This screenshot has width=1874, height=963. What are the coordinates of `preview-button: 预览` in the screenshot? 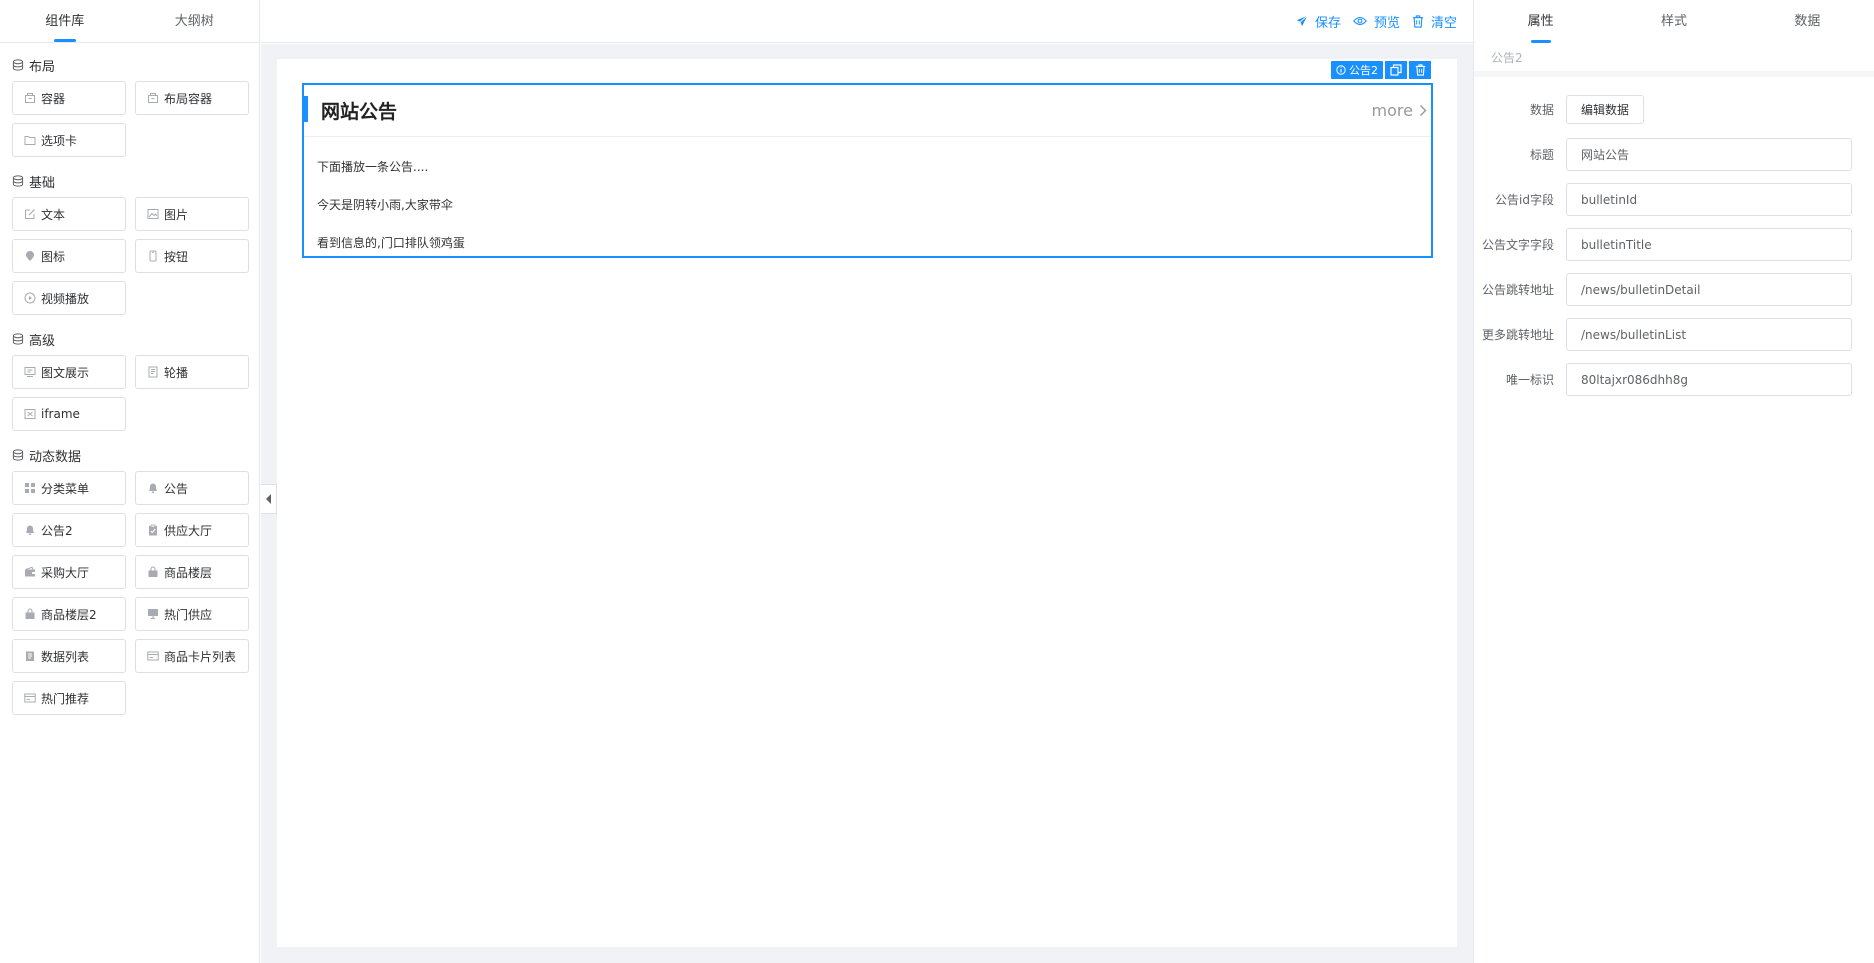 It's located at (1376, 21).